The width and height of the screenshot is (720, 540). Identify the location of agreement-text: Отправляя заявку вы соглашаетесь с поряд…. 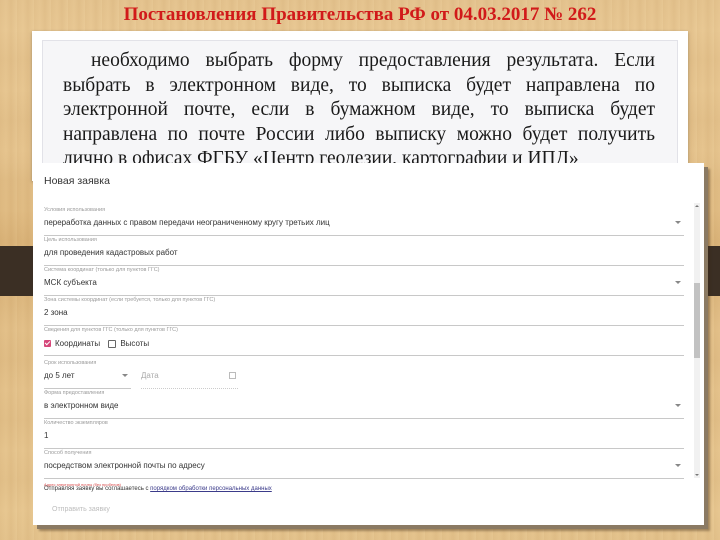
(158, 489).